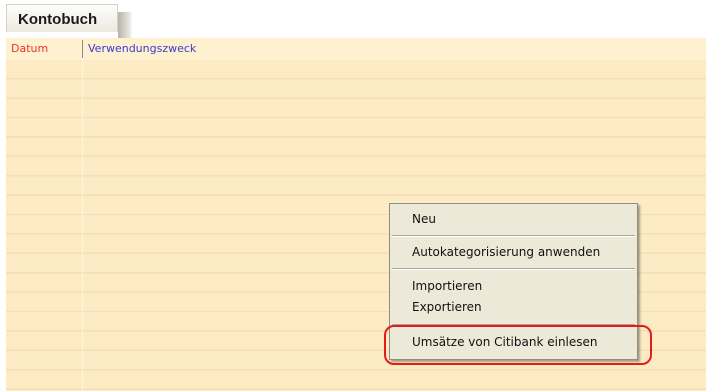 Image resolution: width=706 pixels, height=391 pixels. Describe the element at coordinates (447, 307) in the screenshot. I see `menu-item-exportieren: Exportieren` at that location.